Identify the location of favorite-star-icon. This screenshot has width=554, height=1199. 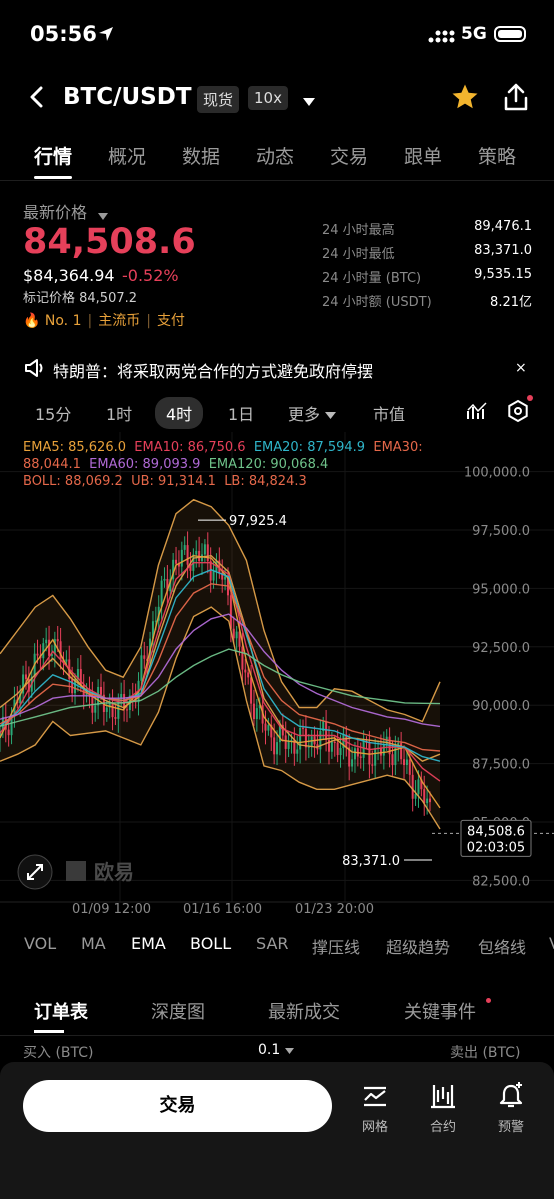
(465, 99).